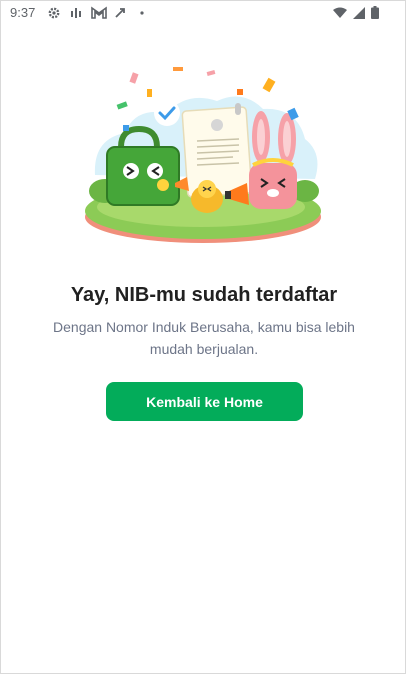 The image size is (406, 674). I want to click on settings-icon, so click(54, 13).